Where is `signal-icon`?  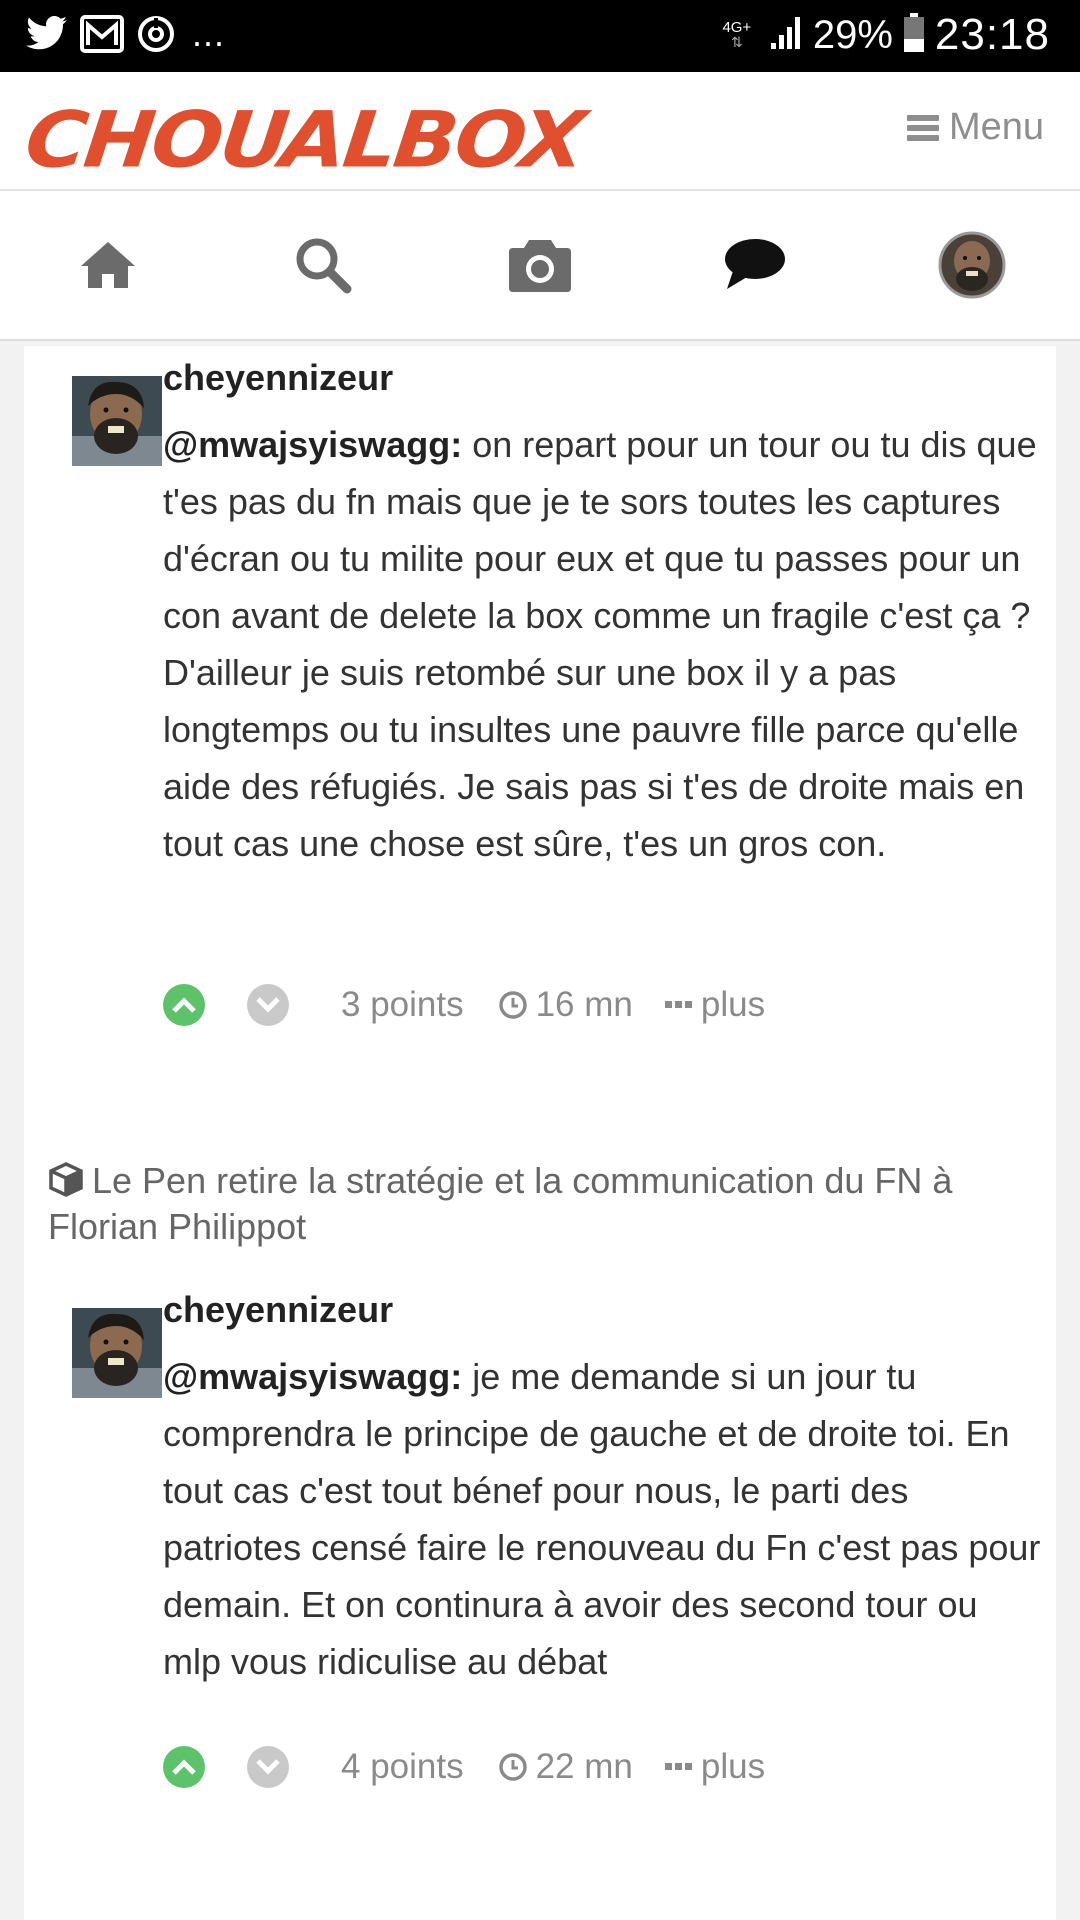
signal-icon is located at coordinates (785, 35).